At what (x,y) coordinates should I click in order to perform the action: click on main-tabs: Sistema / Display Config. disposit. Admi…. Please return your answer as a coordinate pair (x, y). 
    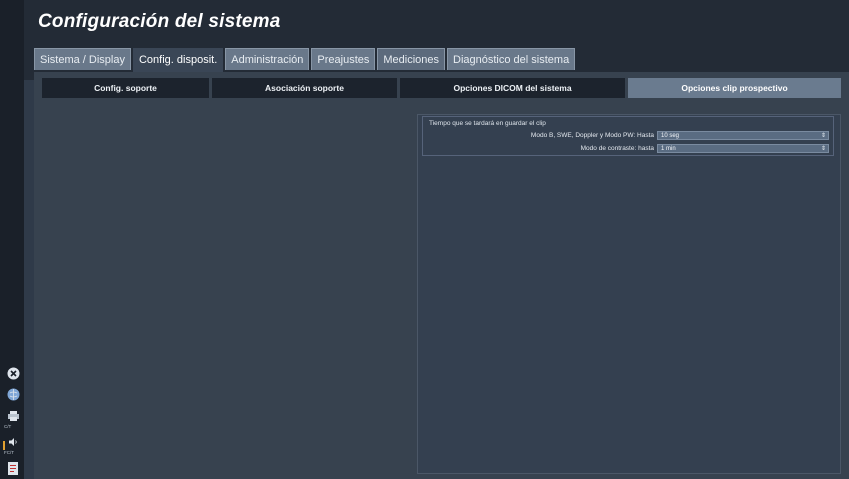
    Looking at the image, I should click on (305, 60).